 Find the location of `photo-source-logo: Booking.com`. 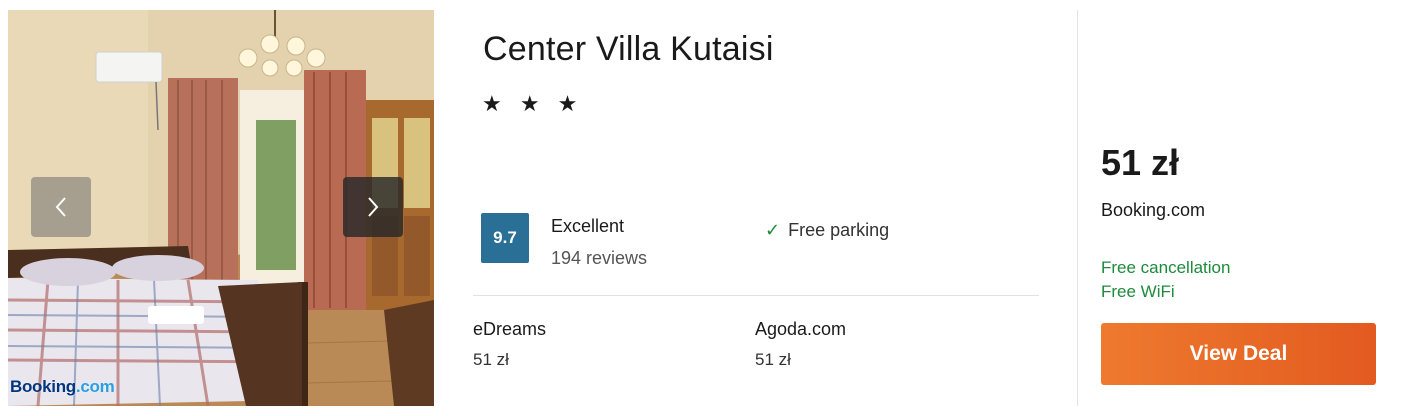

photo-source-logo: Booking.com is located at coordinates (62, 386).